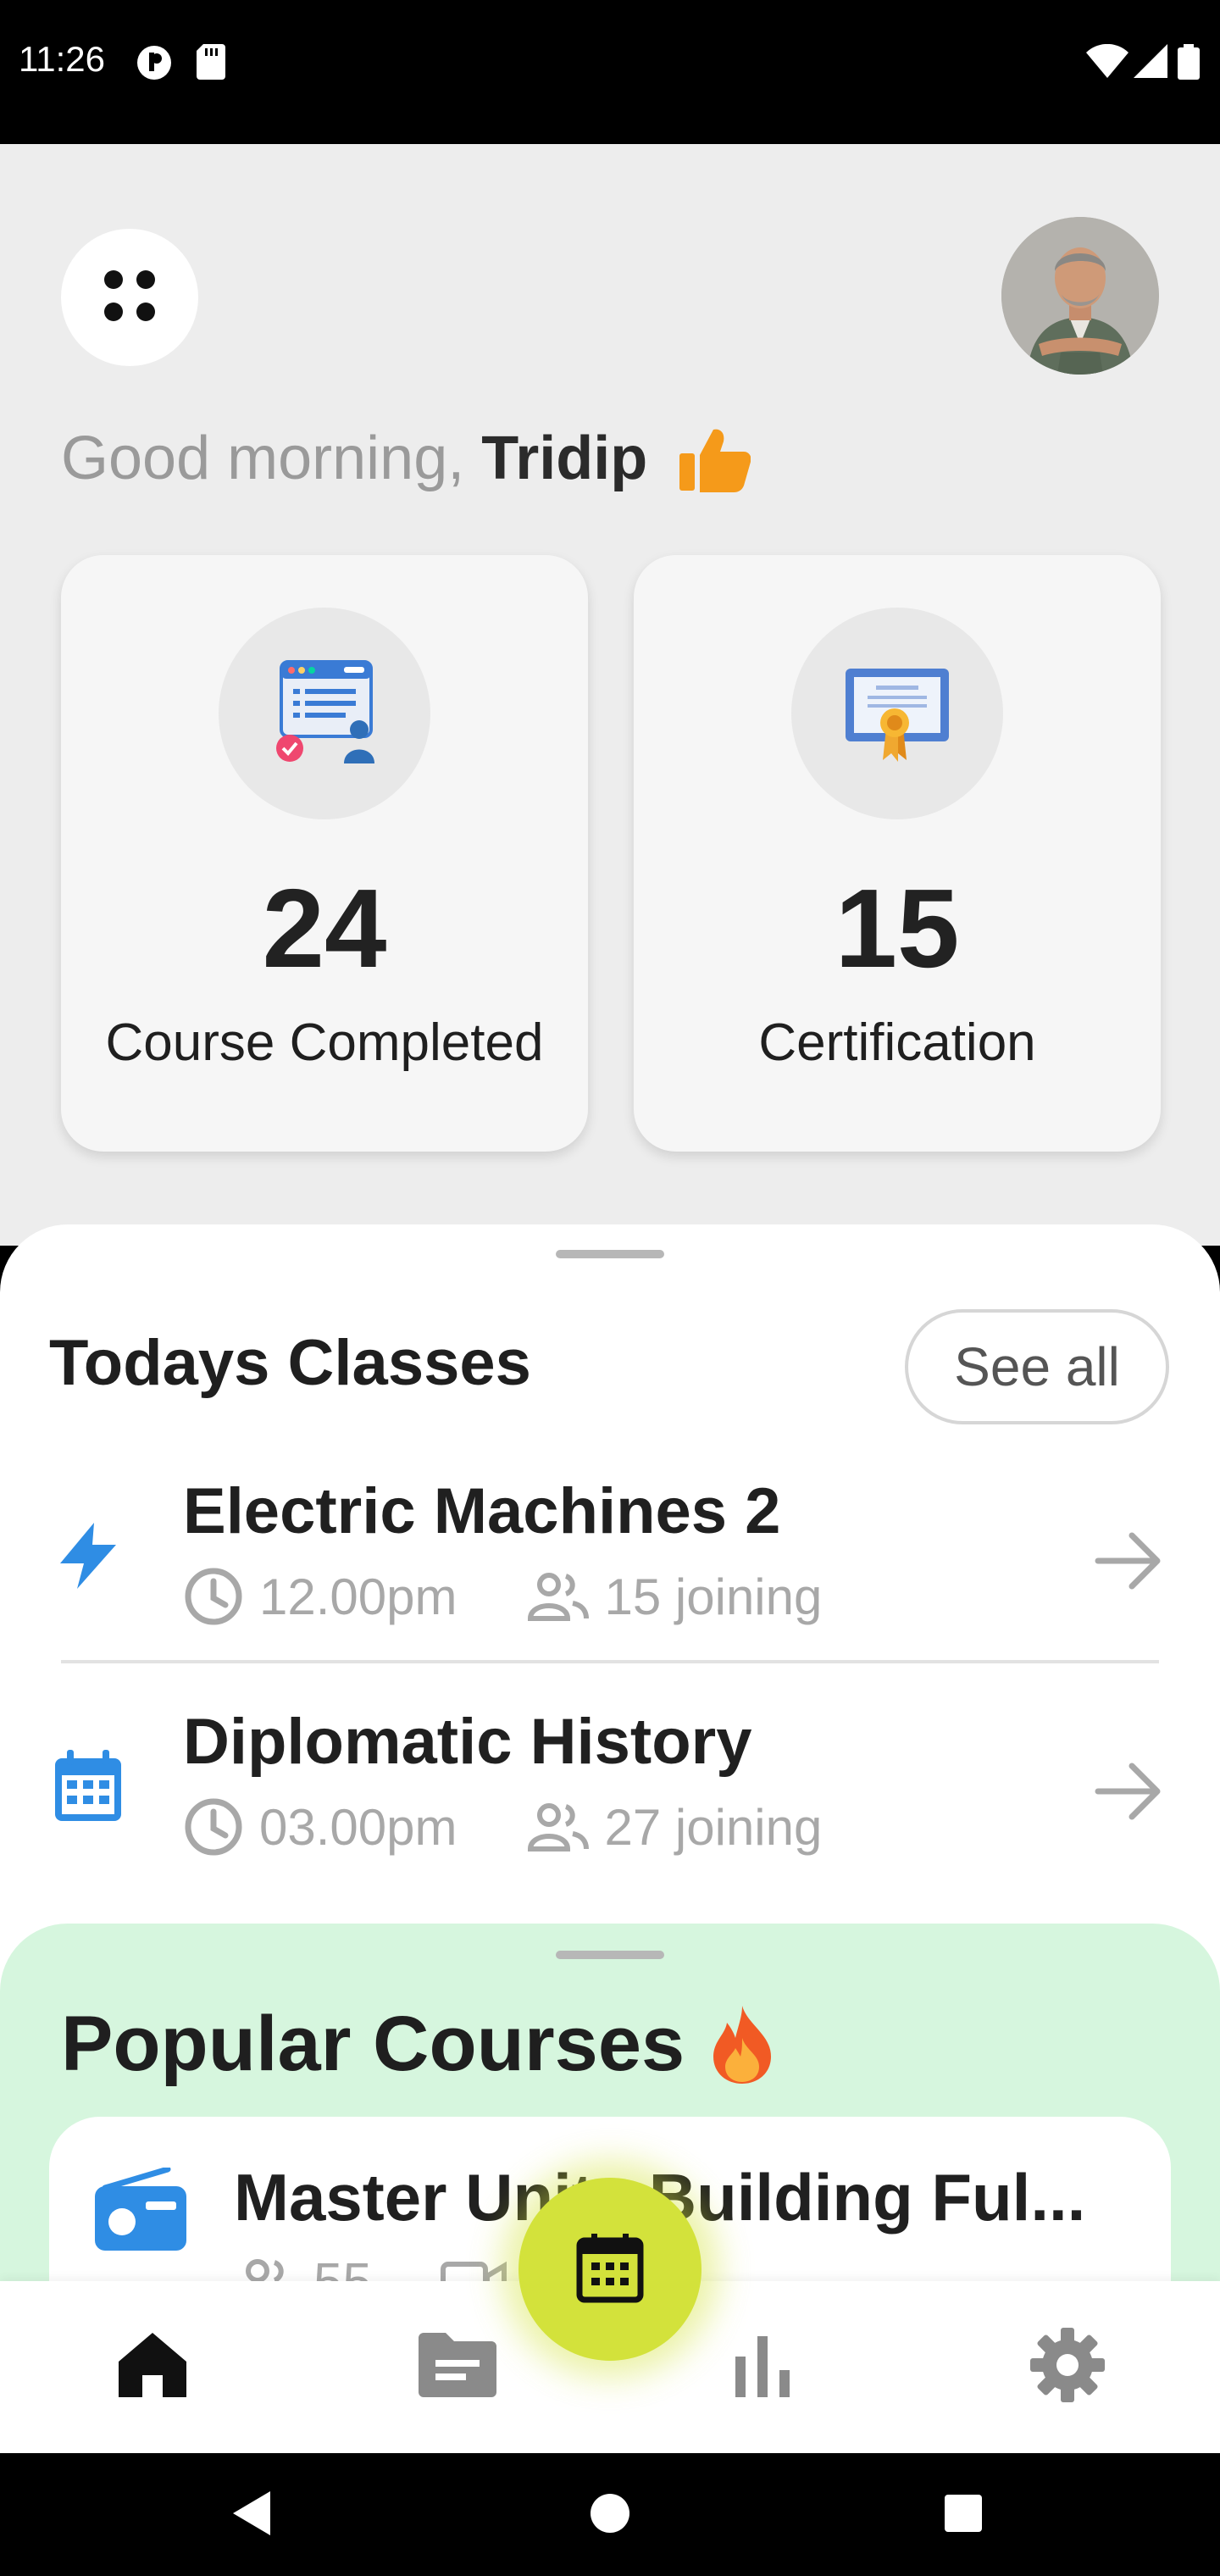 The image size is (1220, 2576). What do you see at coordinates (252, 2513) in the screenshot?
I see `back-icon` at bounding box center [252, 2513].